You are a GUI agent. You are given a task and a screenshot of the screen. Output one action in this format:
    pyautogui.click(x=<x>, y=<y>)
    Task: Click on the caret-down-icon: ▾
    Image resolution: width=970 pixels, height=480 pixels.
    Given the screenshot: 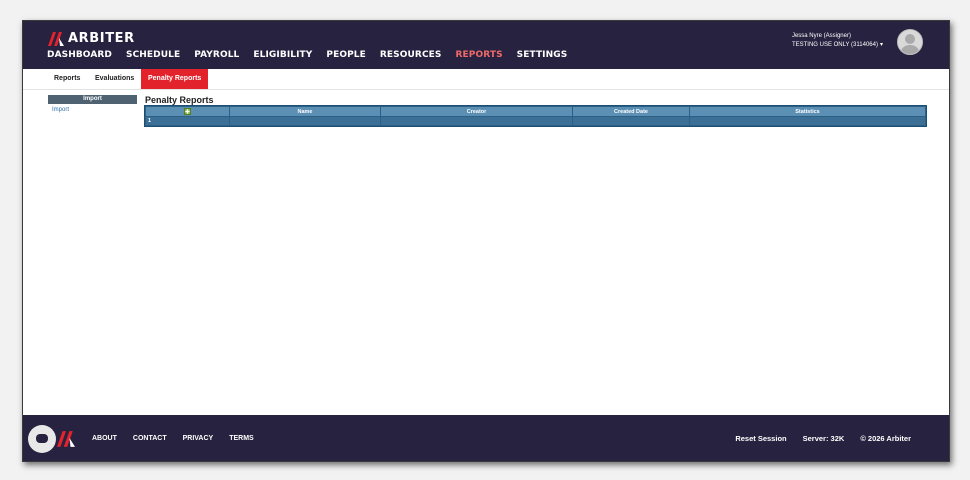 What is the action you would take?
    pyautogui.click(x=881, y=45)
    